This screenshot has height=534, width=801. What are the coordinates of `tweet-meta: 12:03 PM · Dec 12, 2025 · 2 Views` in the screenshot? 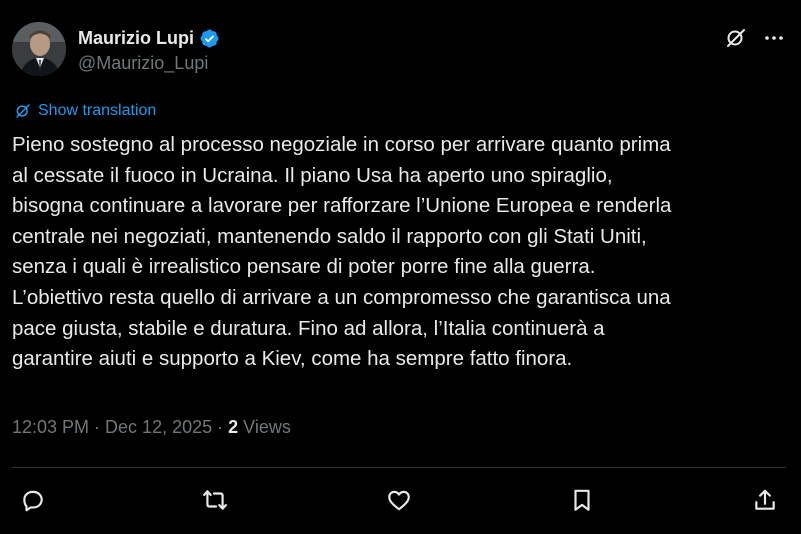 It's located at (151, 427).